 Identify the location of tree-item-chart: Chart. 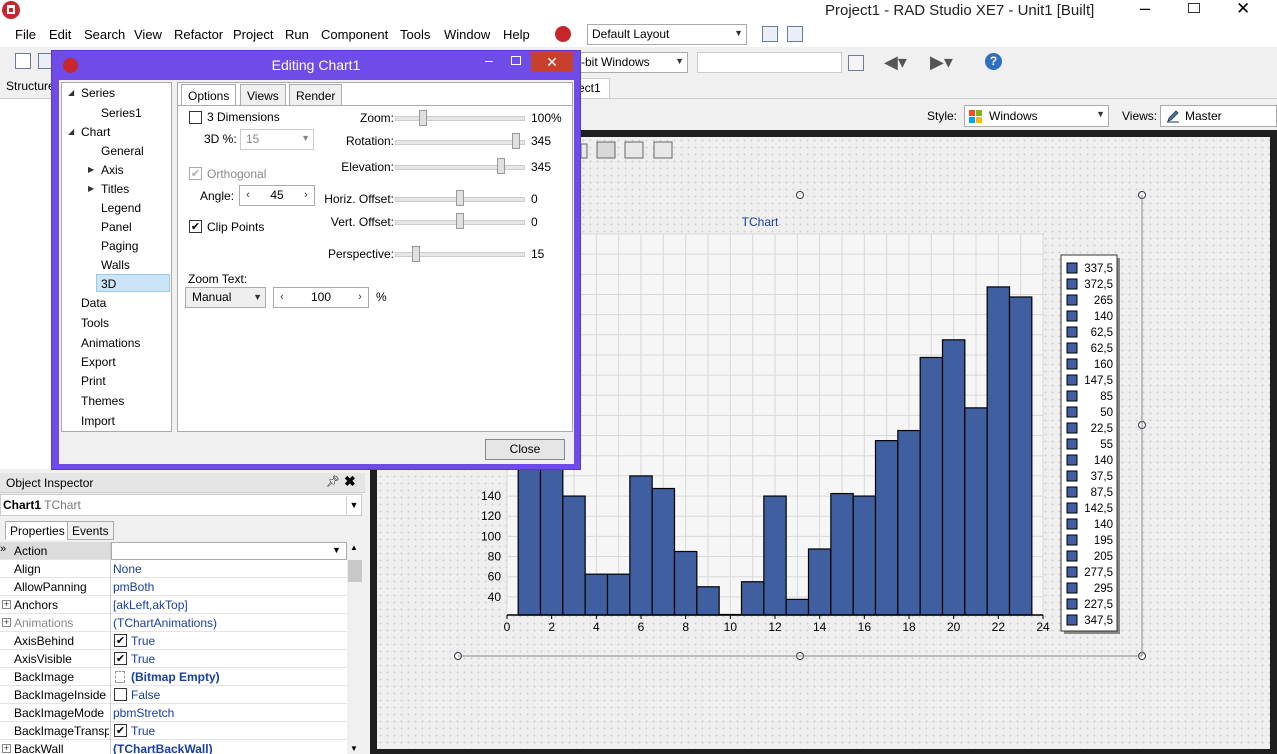
(95, 132).